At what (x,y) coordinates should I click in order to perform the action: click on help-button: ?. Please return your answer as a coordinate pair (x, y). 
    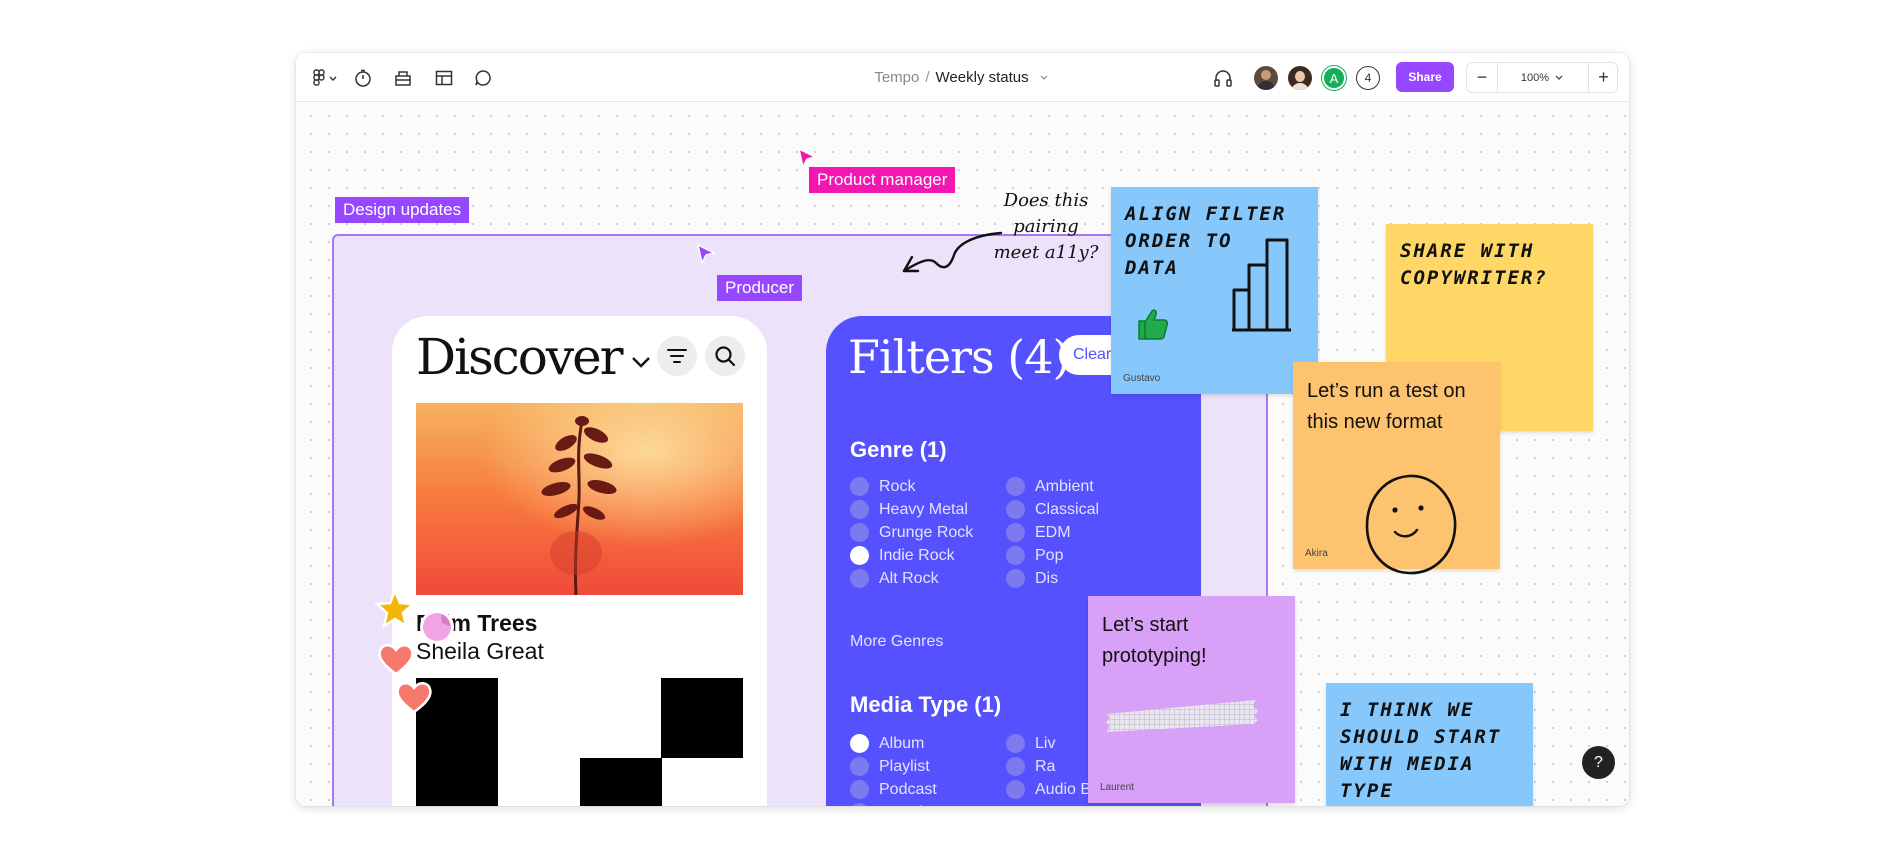
    Looking at the image, I should click on (1598, 762).